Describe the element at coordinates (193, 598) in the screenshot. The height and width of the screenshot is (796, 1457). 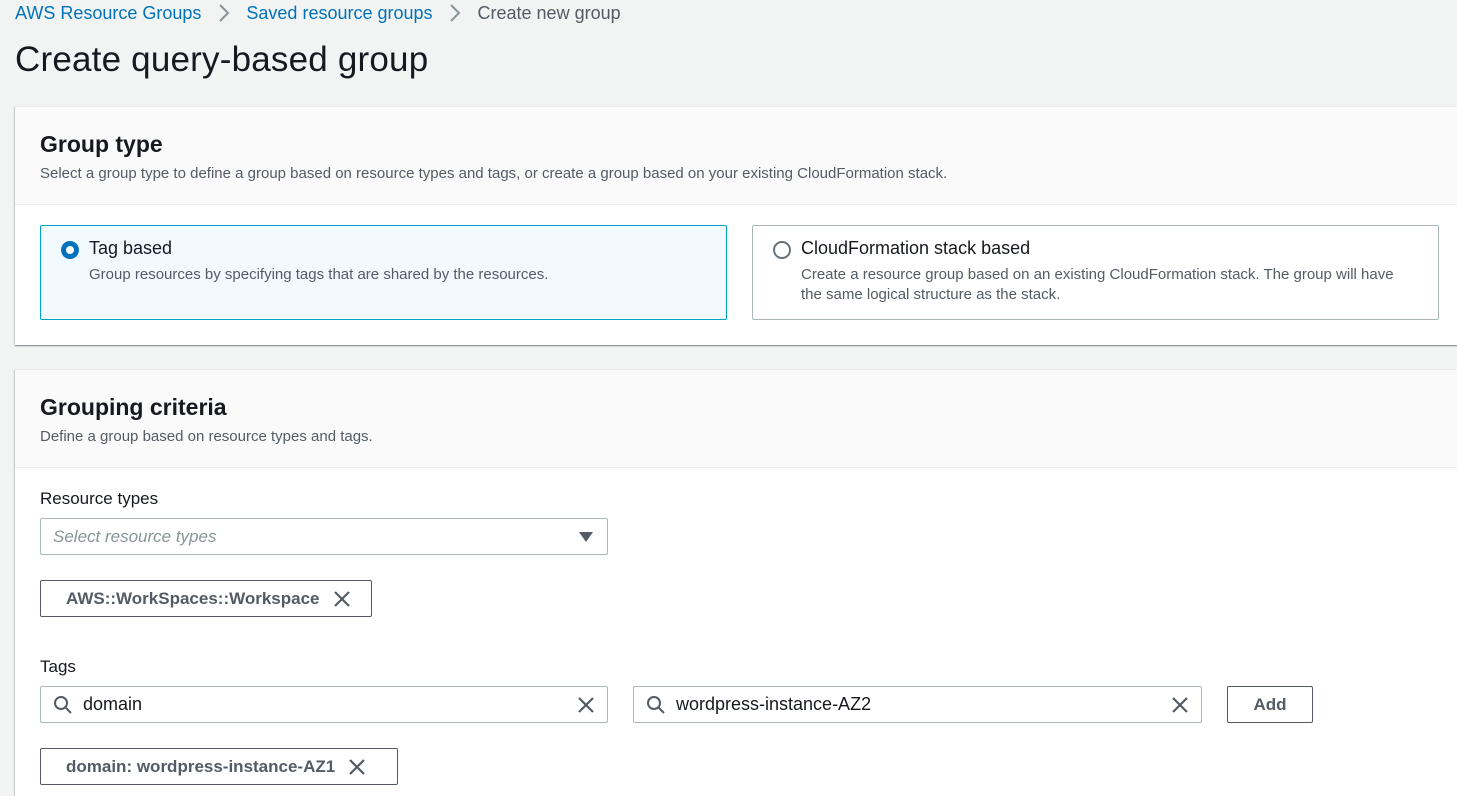
I see `resource-type-token-label: AWS::WorkSpaces::Workspace` at that location.